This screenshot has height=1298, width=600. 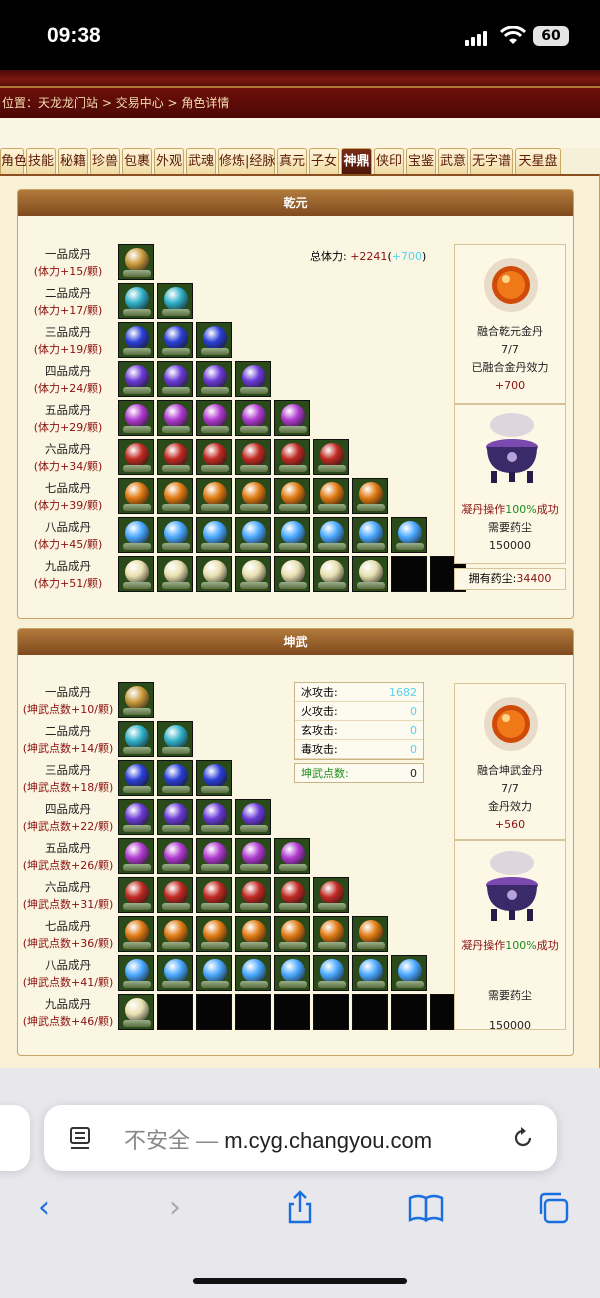 What do you see at coordinates (44, 1208) in the screenshot?
I see `back-icon: ‹` at bounding box center [44, 1208].